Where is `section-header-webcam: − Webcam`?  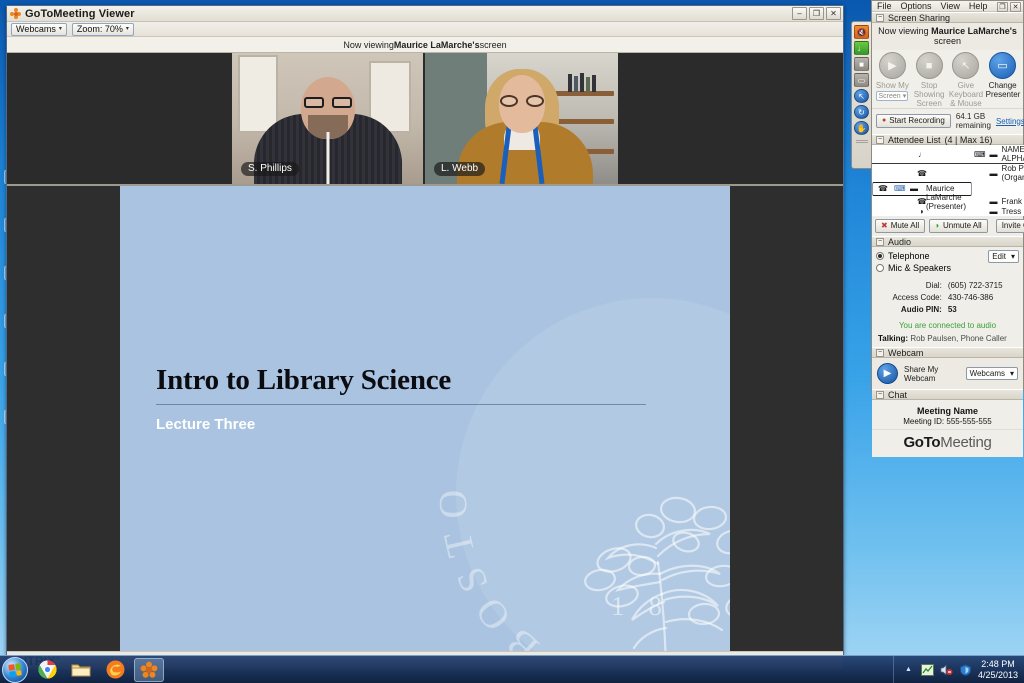 section-header-webcam: − Webcam is located at coordinates (947, 352).